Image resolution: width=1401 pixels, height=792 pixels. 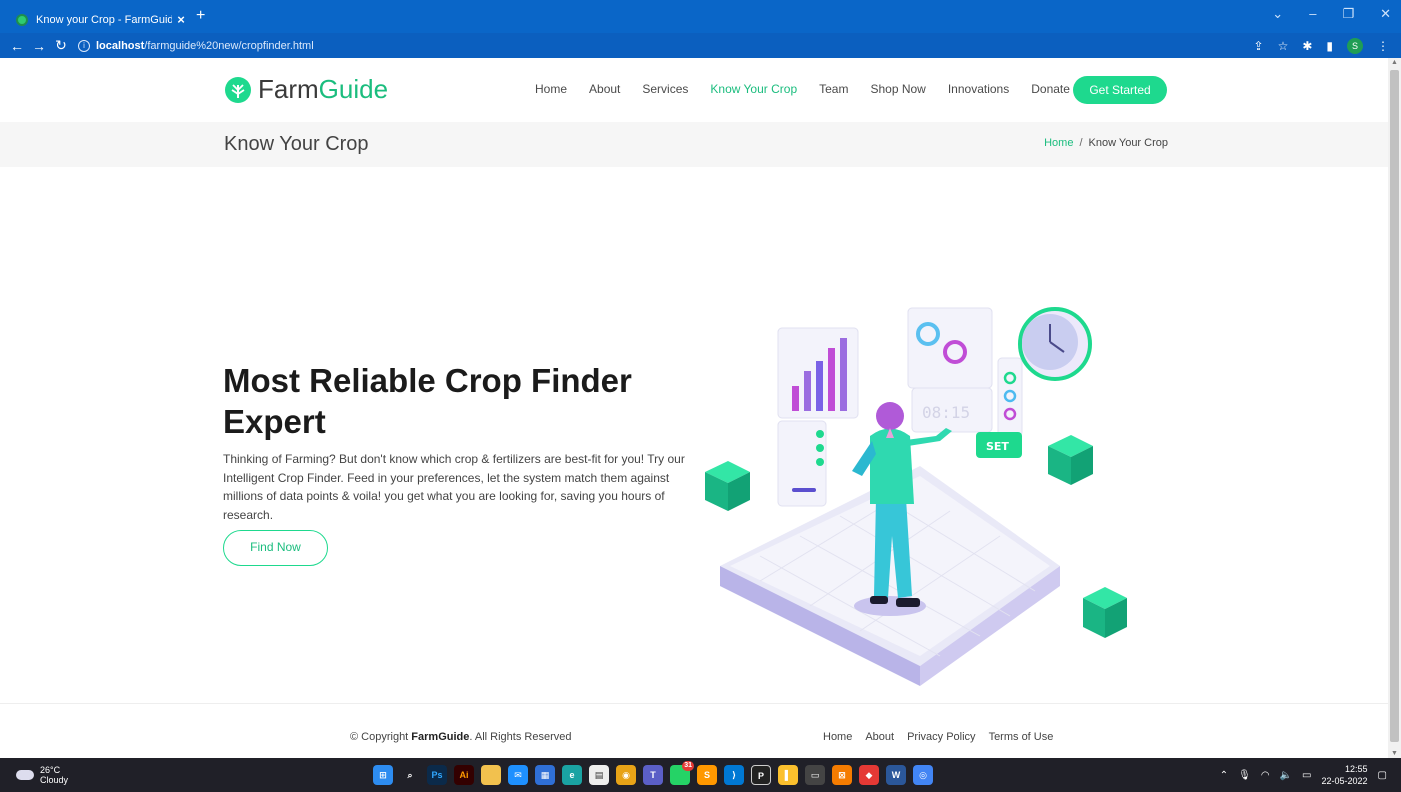 I want to click on nav-shop-now: Shop Now, so click(x=897, y=89).